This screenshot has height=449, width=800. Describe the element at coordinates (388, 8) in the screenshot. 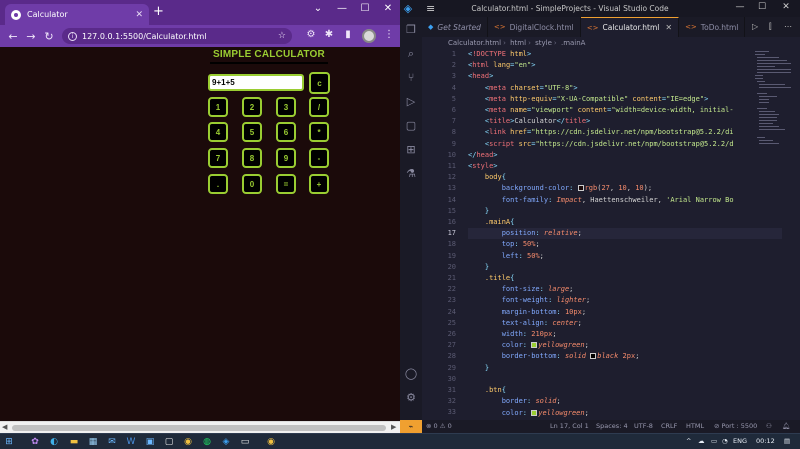

I see `close-window-button: ✕` at that location.